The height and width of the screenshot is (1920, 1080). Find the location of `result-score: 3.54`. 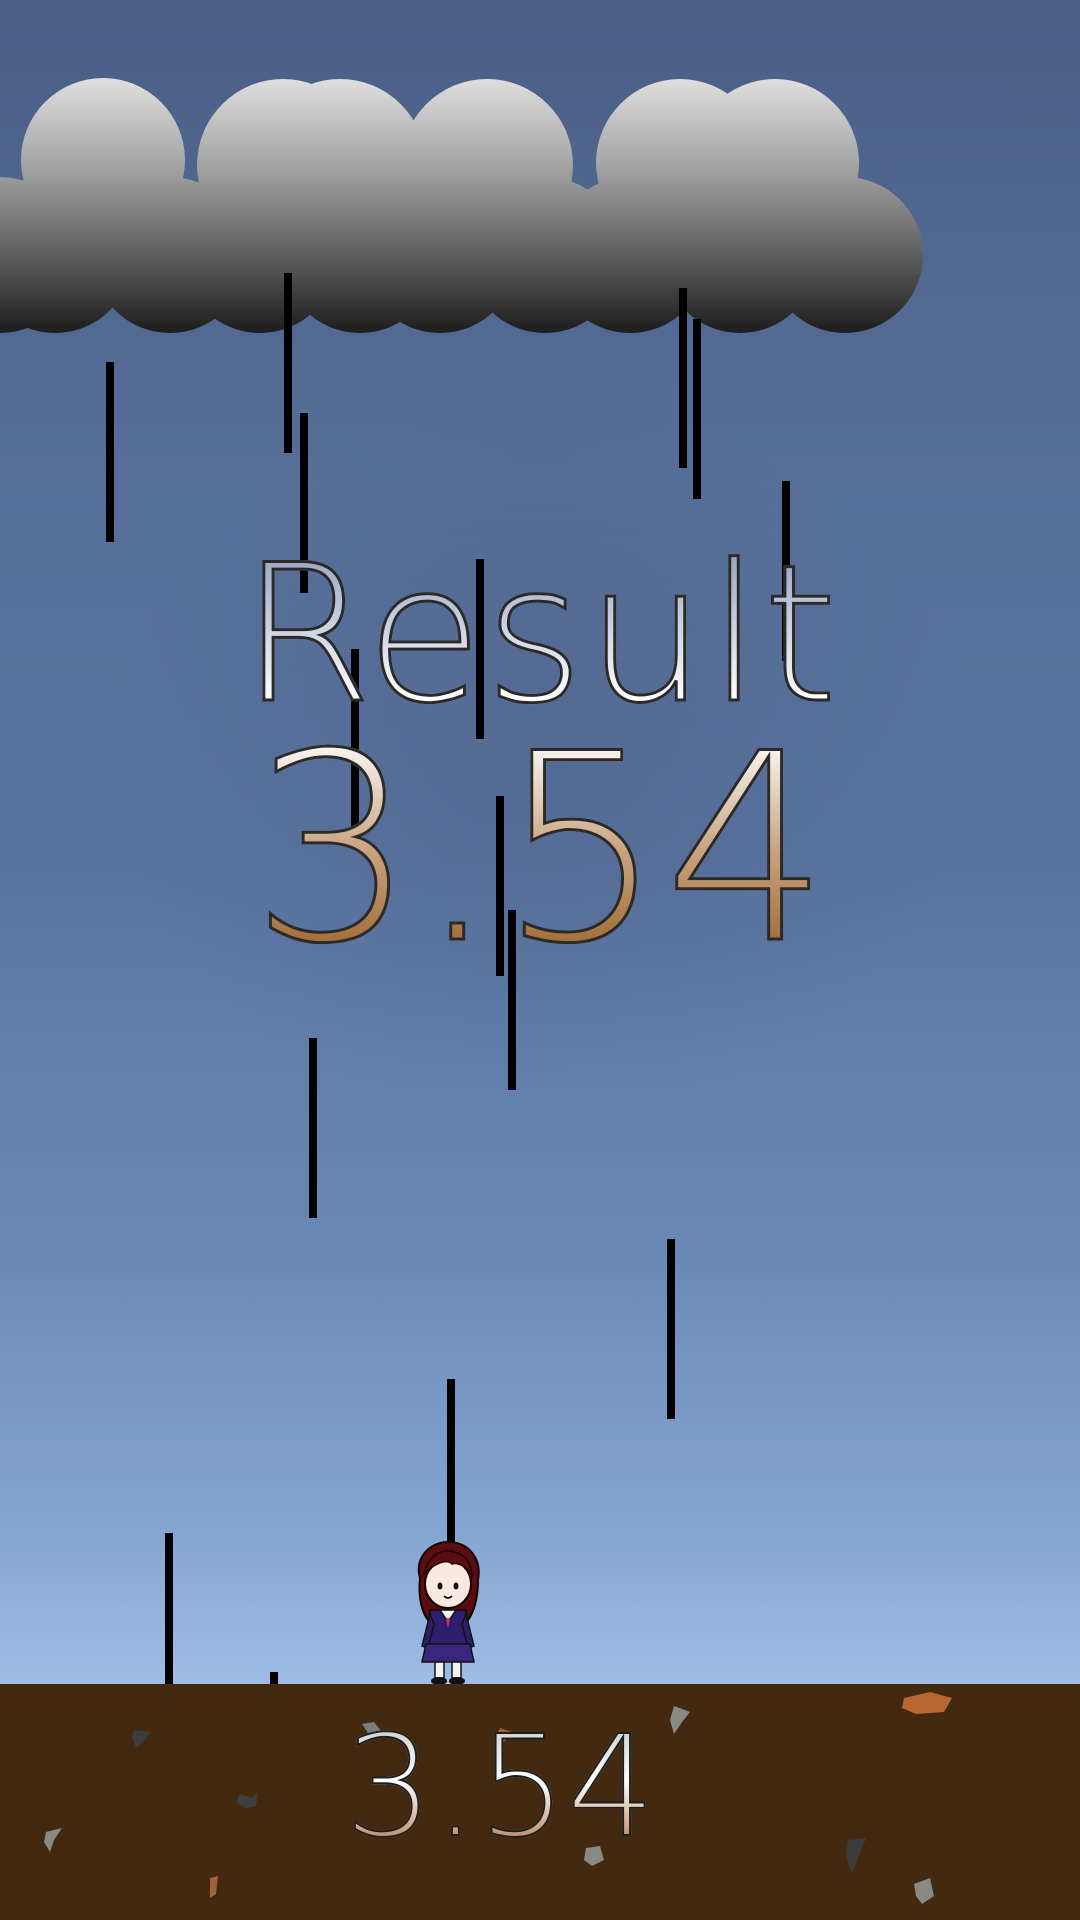

result-score: 3.54 is located at coordinates (540, 850).